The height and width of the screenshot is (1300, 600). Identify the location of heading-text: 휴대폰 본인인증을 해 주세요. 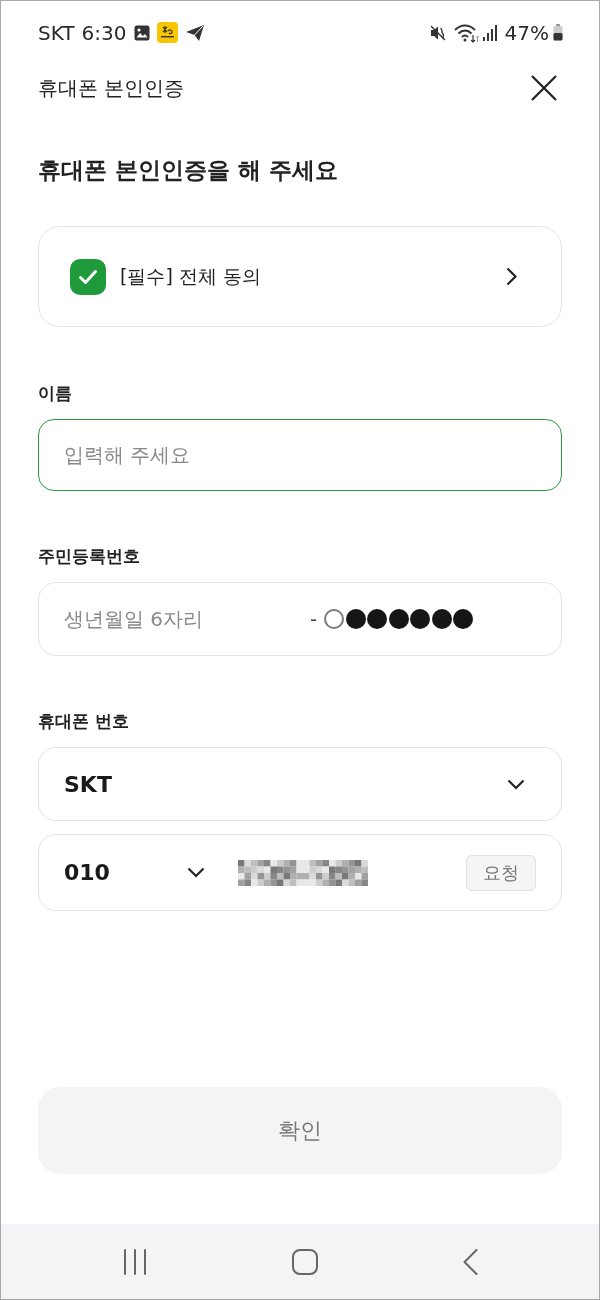
(189, 170).